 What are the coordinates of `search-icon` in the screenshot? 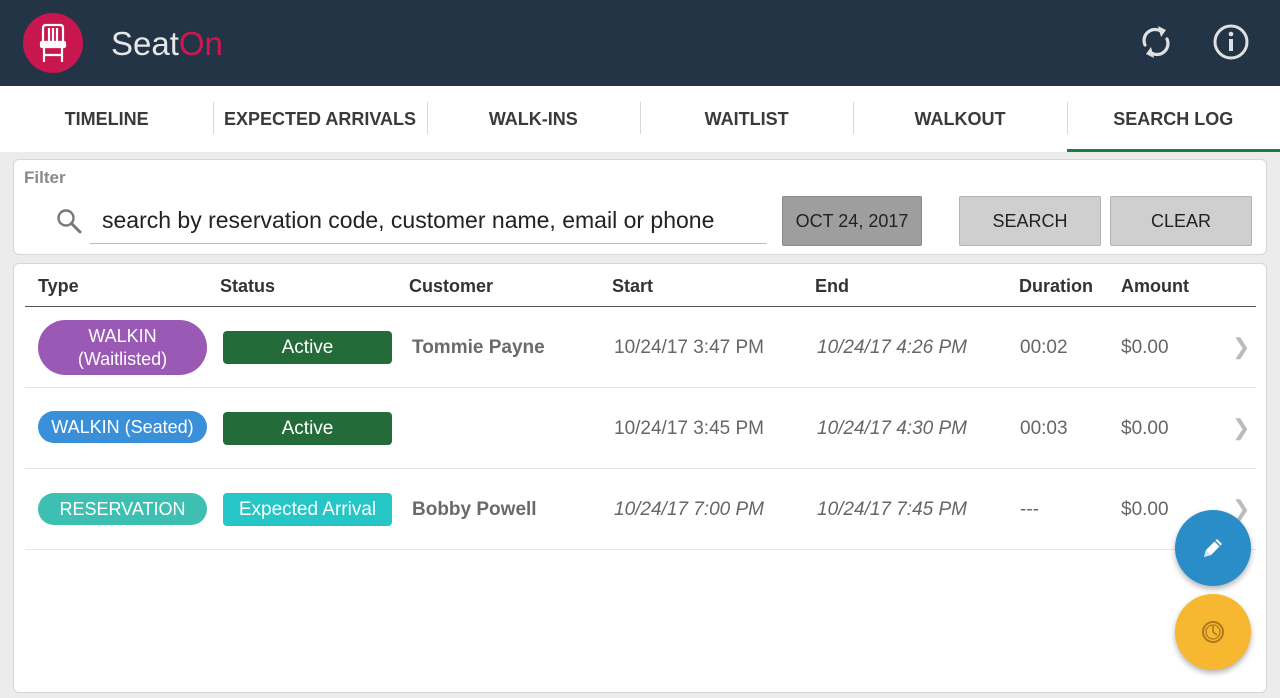 It's located at (69, 221).